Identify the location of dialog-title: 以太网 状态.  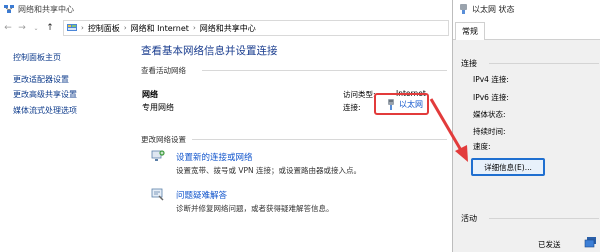
(493, 9).